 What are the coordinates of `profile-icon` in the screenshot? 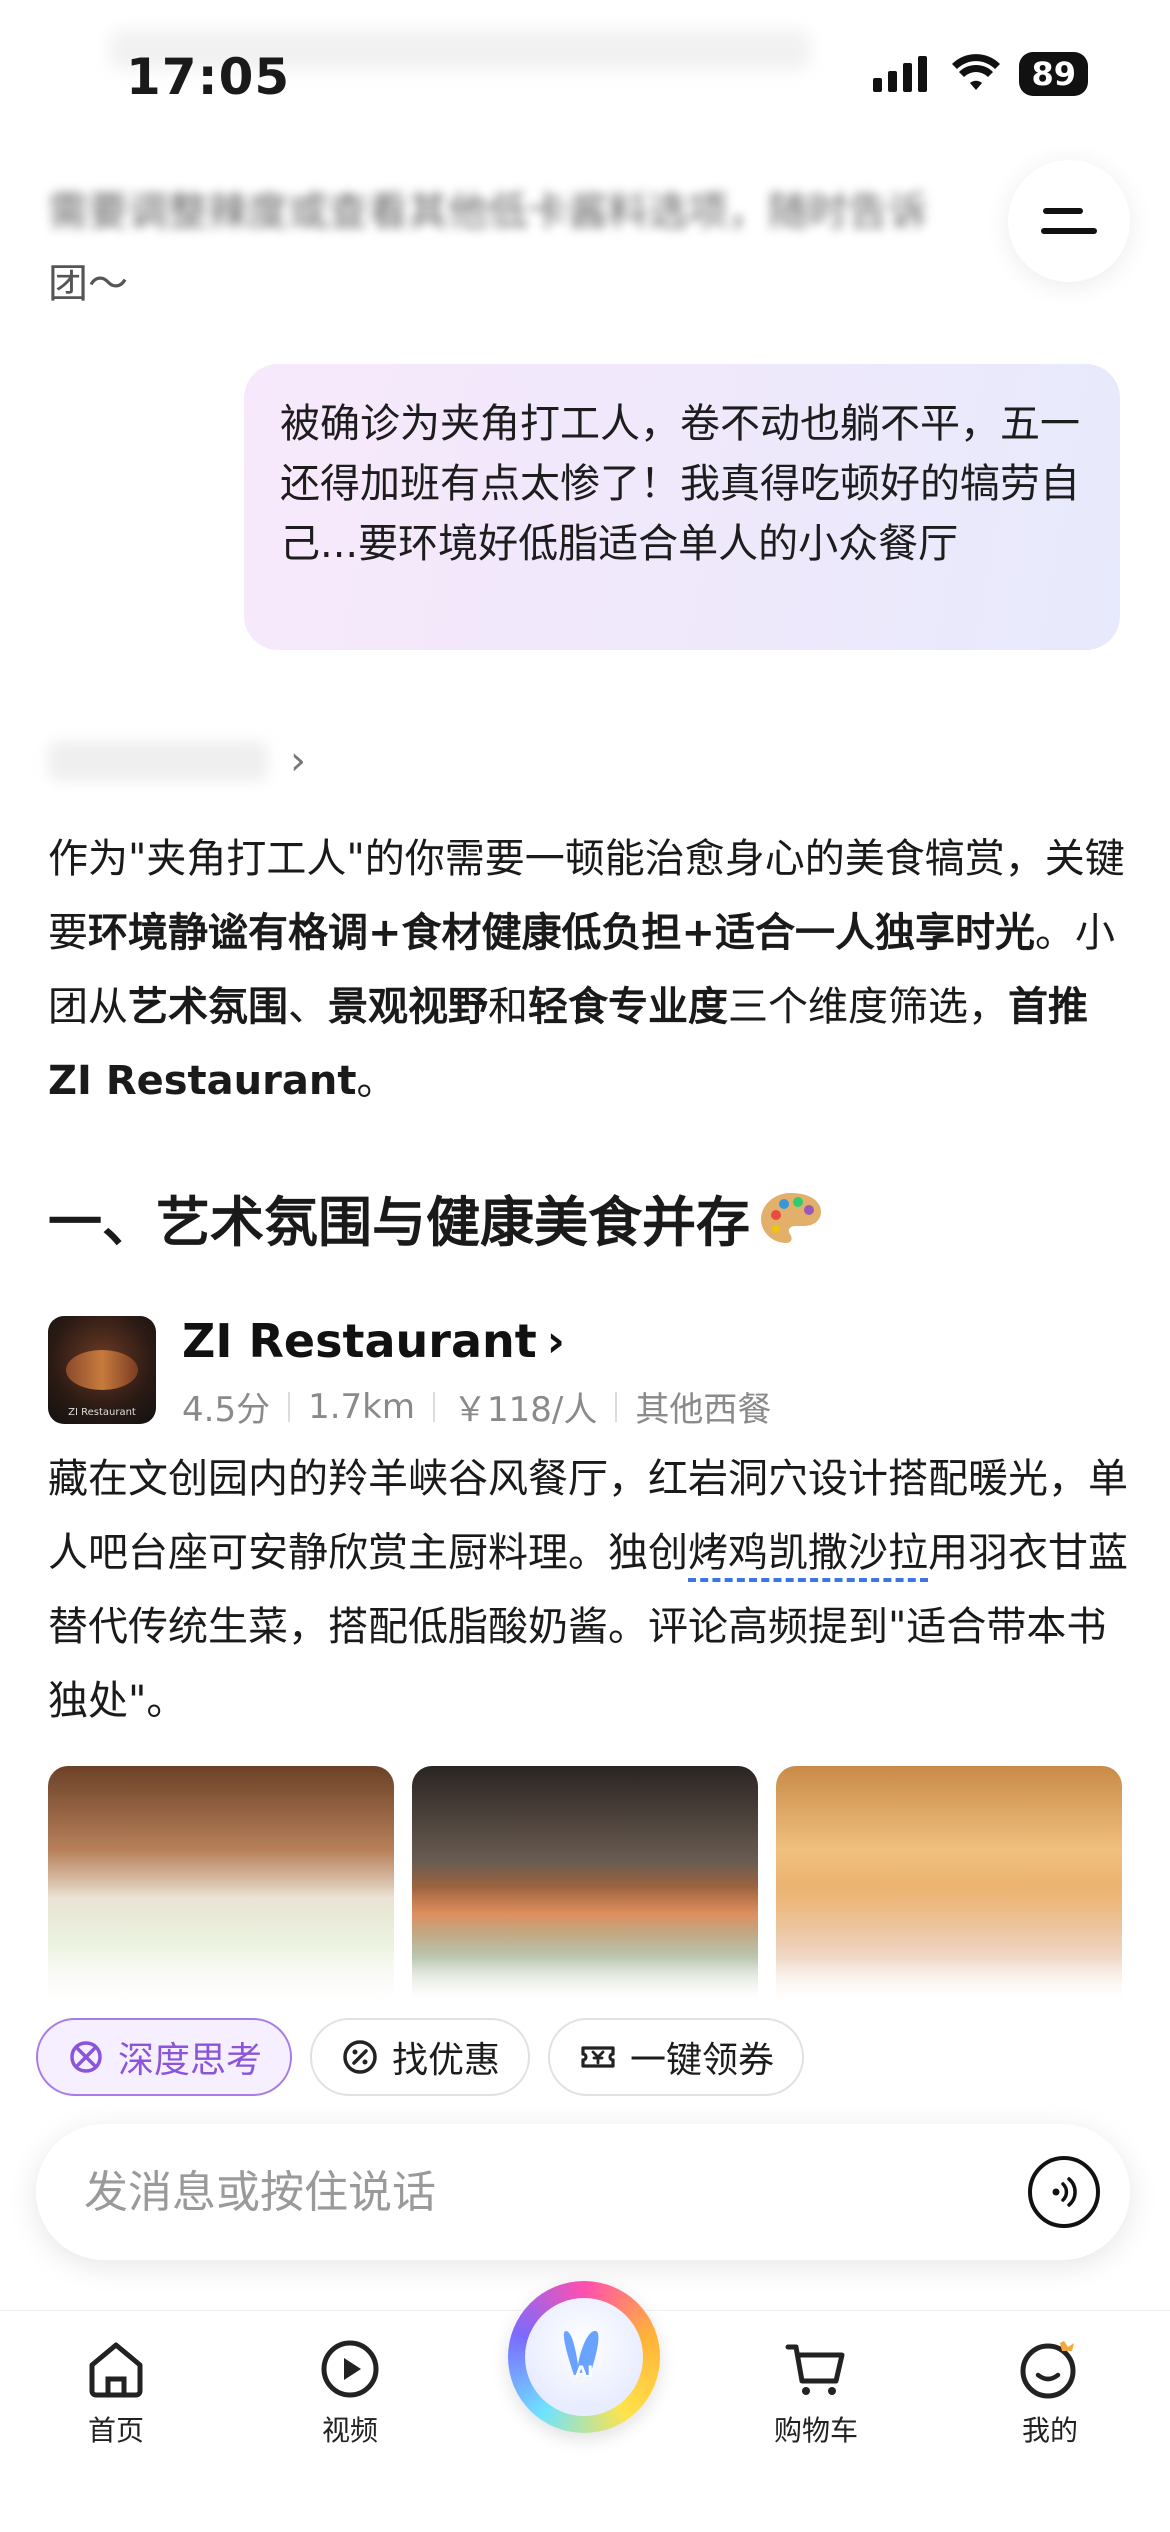 It's located at (1048, 2370).